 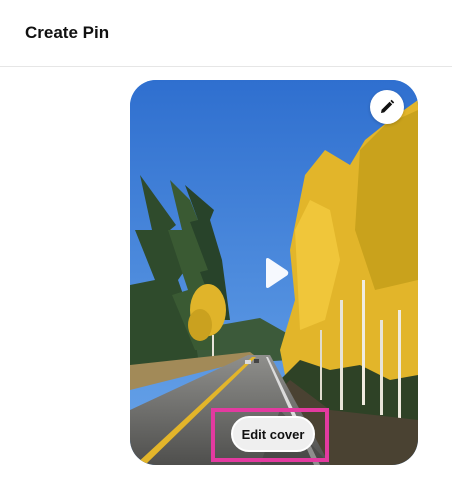 I want to click on play-button, so click(x=275, y=273).